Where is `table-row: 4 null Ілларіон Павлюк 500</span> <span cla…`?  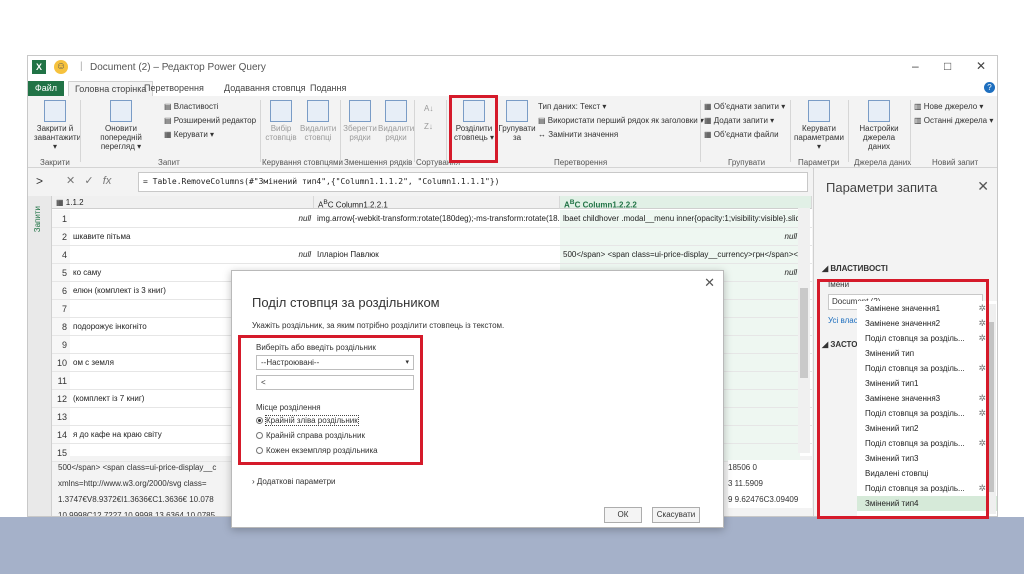
table-row: 4 null Ілларіон Павлюк 500</span> <span cla… is located at coordinates (432, 255).